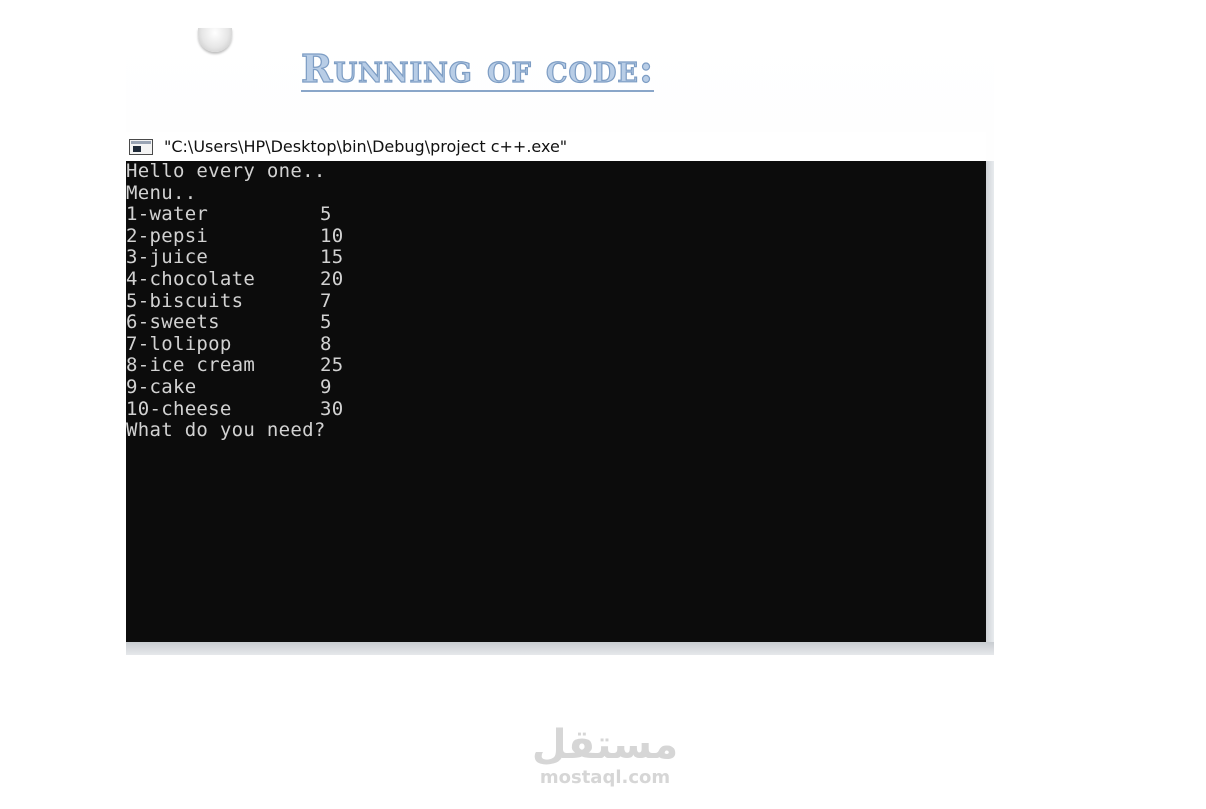 The width and height of the screenshot is (1206, 809). I want to click on menu-item-price: 20, so click(332, 278).